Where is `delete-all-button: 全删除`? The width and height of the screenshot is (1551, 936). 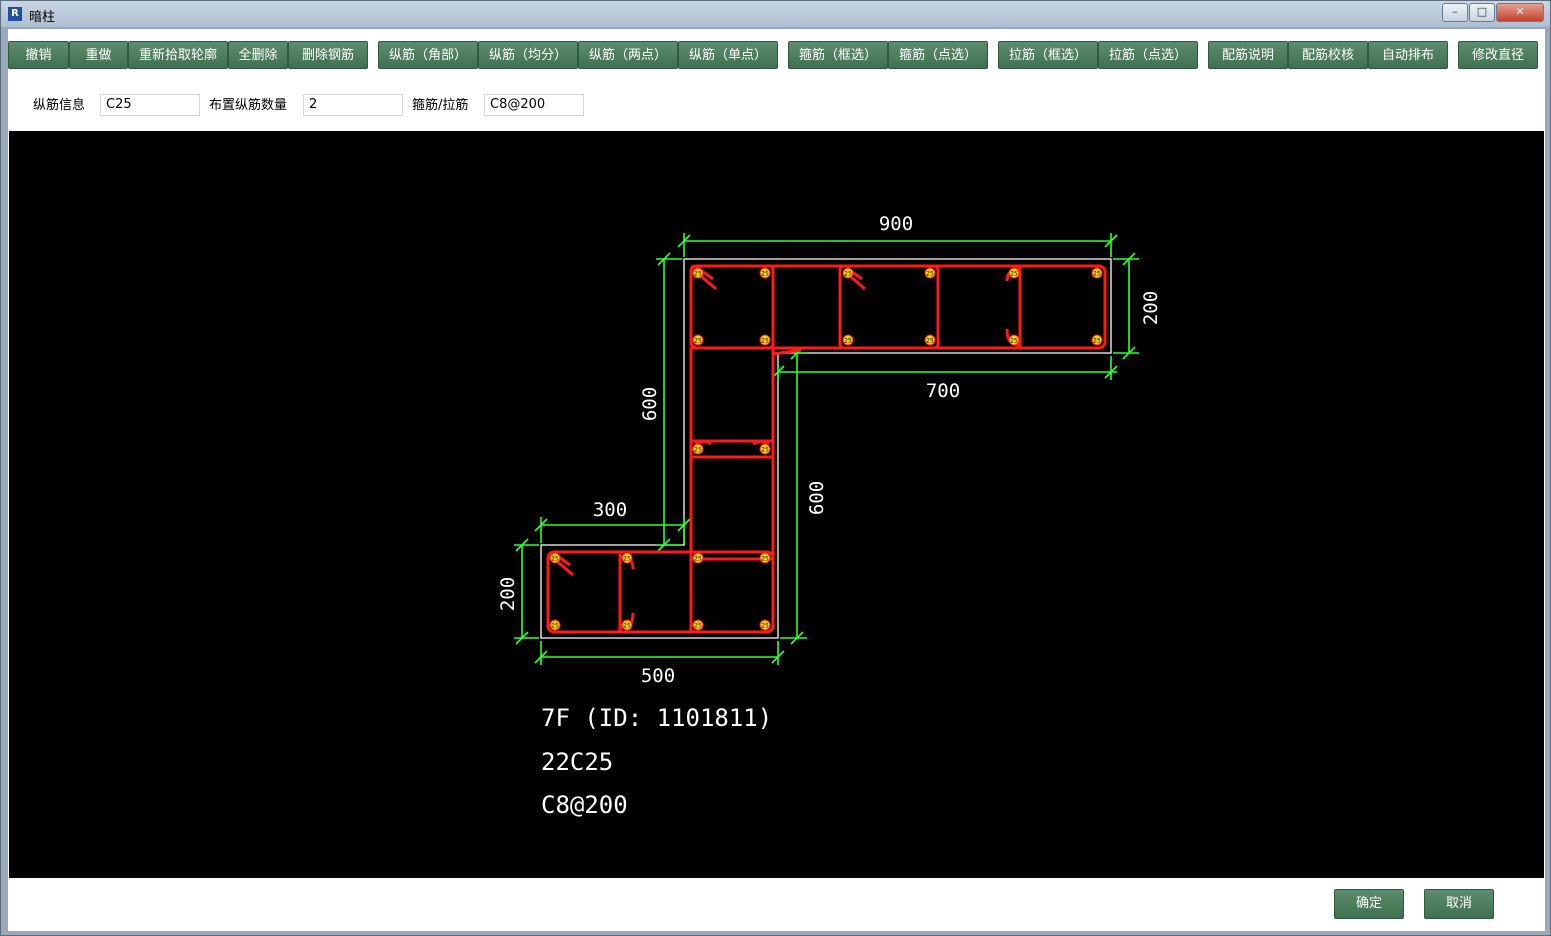 delete-all-button: 全删除 is located at coordinates (258, 55).